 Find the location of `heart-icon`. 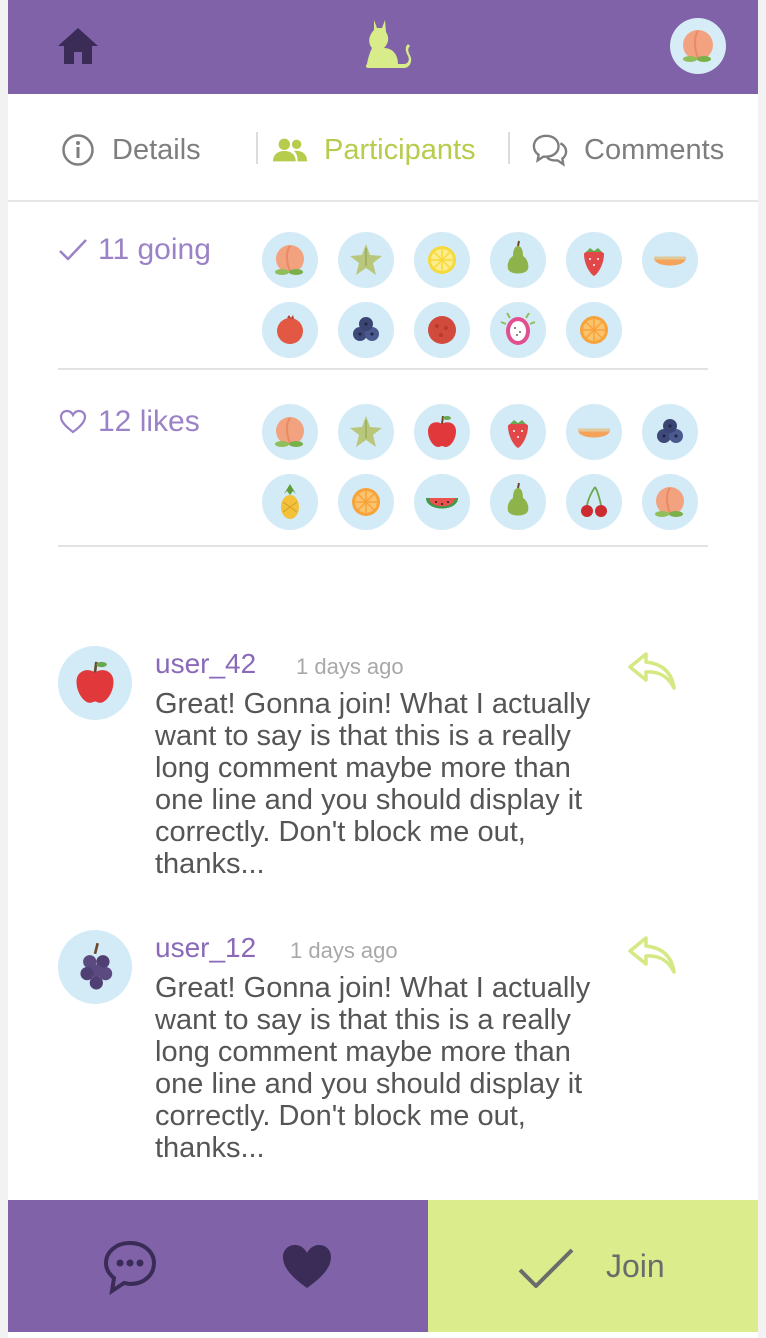

heart-icon is located at coordinates (307, 1266).